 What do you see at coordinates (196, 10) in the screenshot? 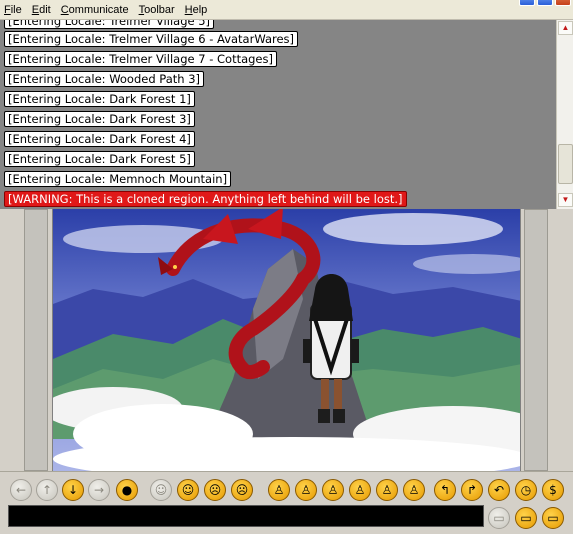
I see `menu-help: Help` at bounding box center [196, 10].